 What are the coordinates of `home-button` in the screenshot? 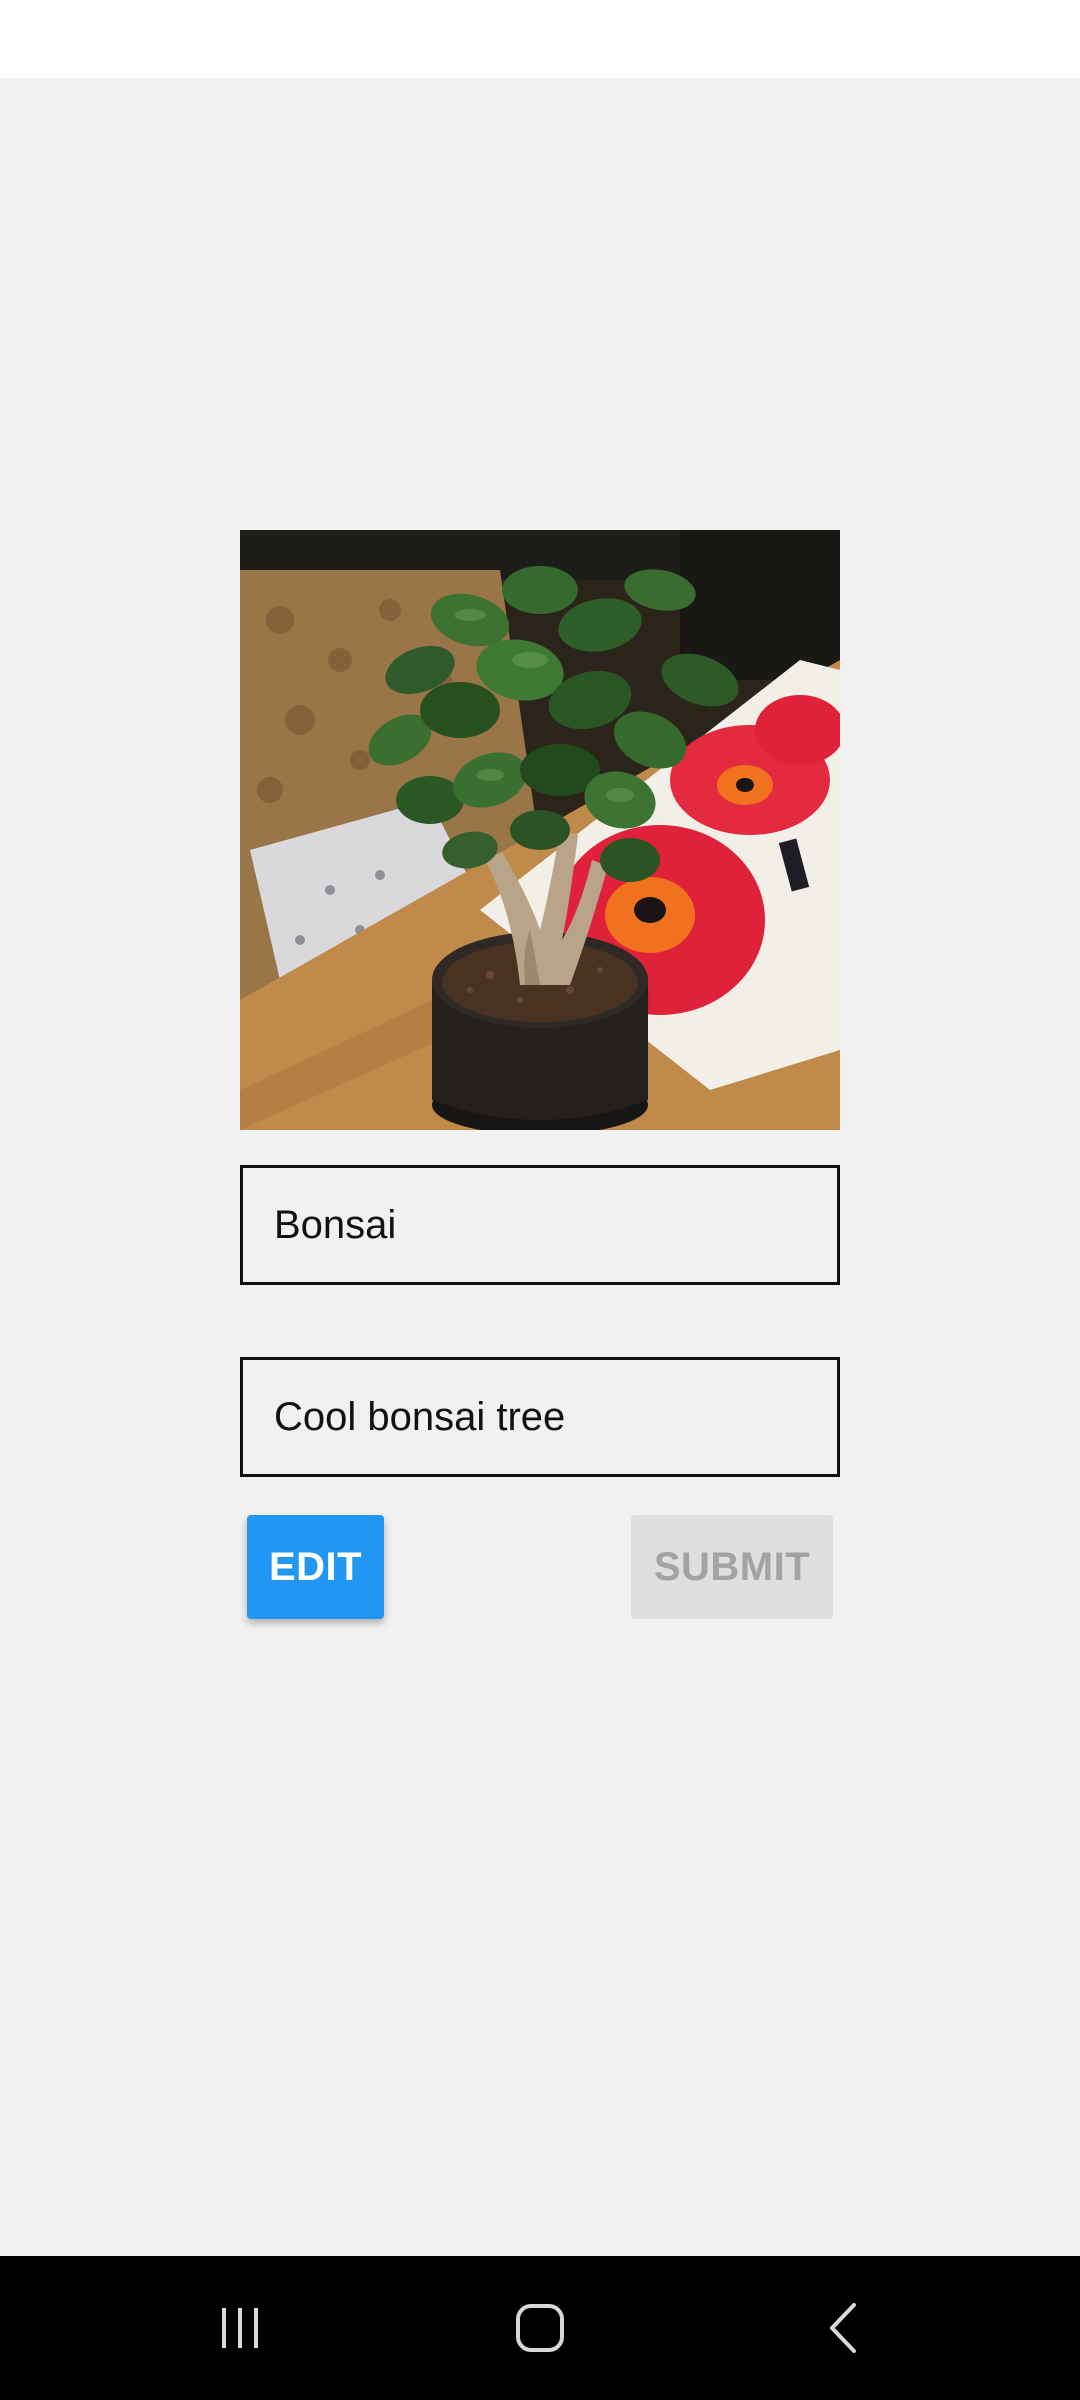 It's located at (540, 2328).